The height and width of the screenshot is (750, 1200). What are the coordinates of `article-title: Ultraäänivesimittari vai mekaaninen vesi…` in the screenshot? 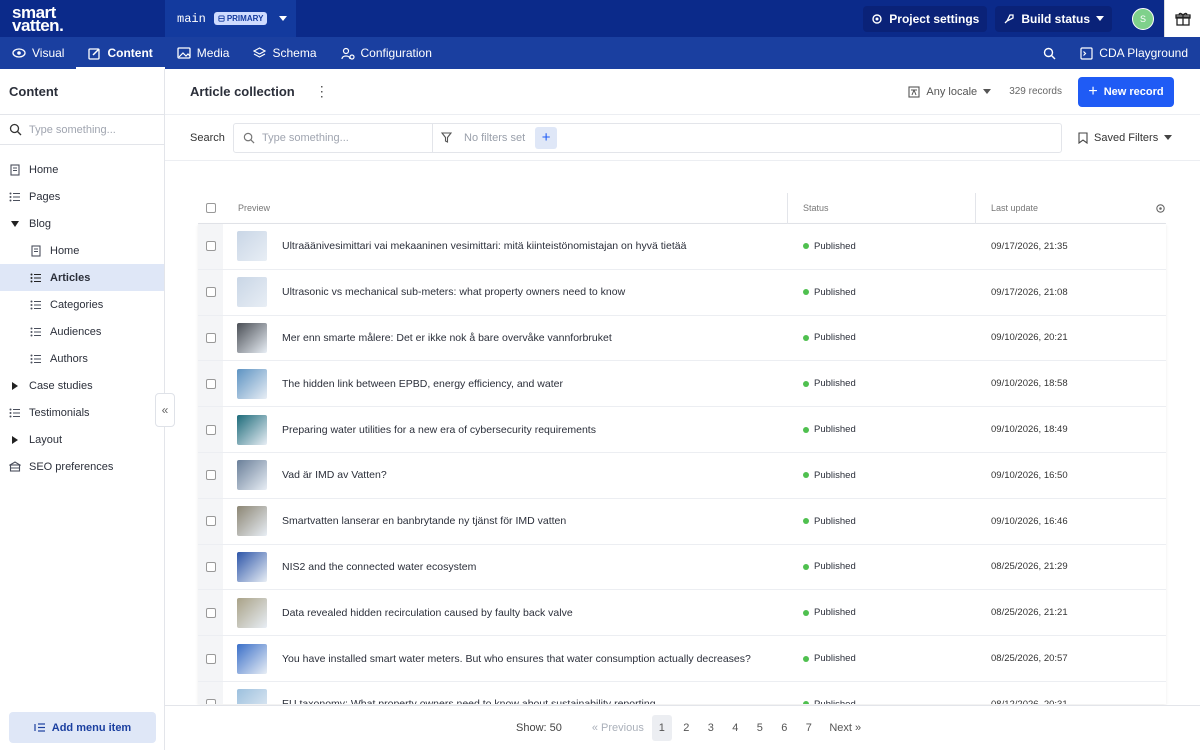 It's located at (535, 246).